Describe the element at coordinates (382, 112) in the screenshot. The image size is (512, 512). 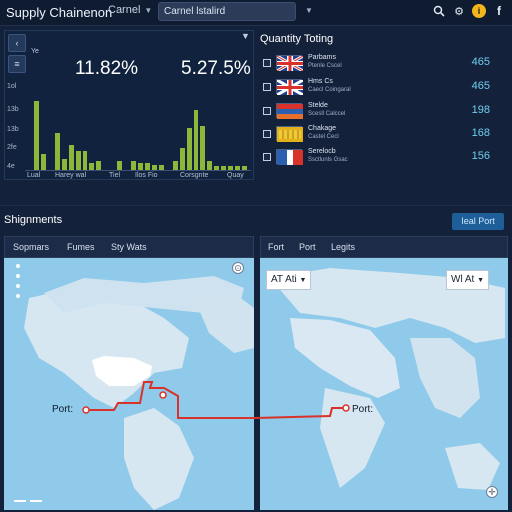
I see `list-item: Stelde Scesll Calccel 198` at that location.